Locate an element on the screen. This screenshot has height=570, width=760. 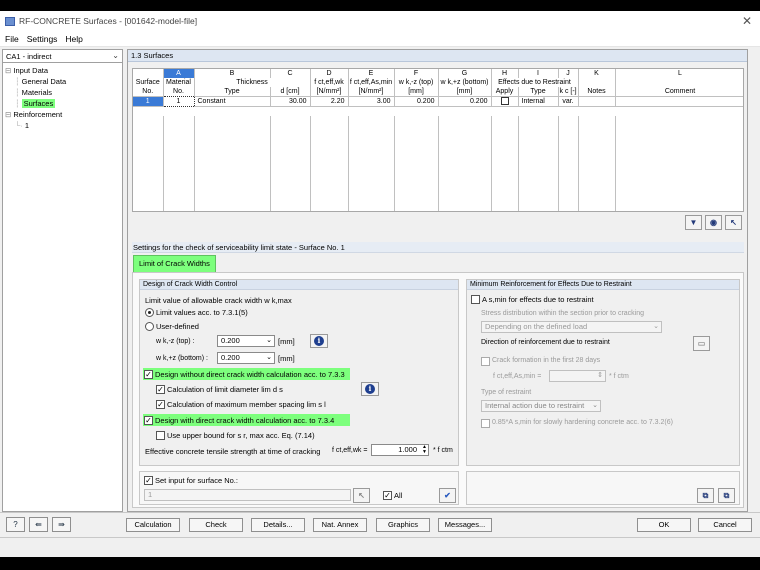
all-label: All is located at coordinates (398, 495).